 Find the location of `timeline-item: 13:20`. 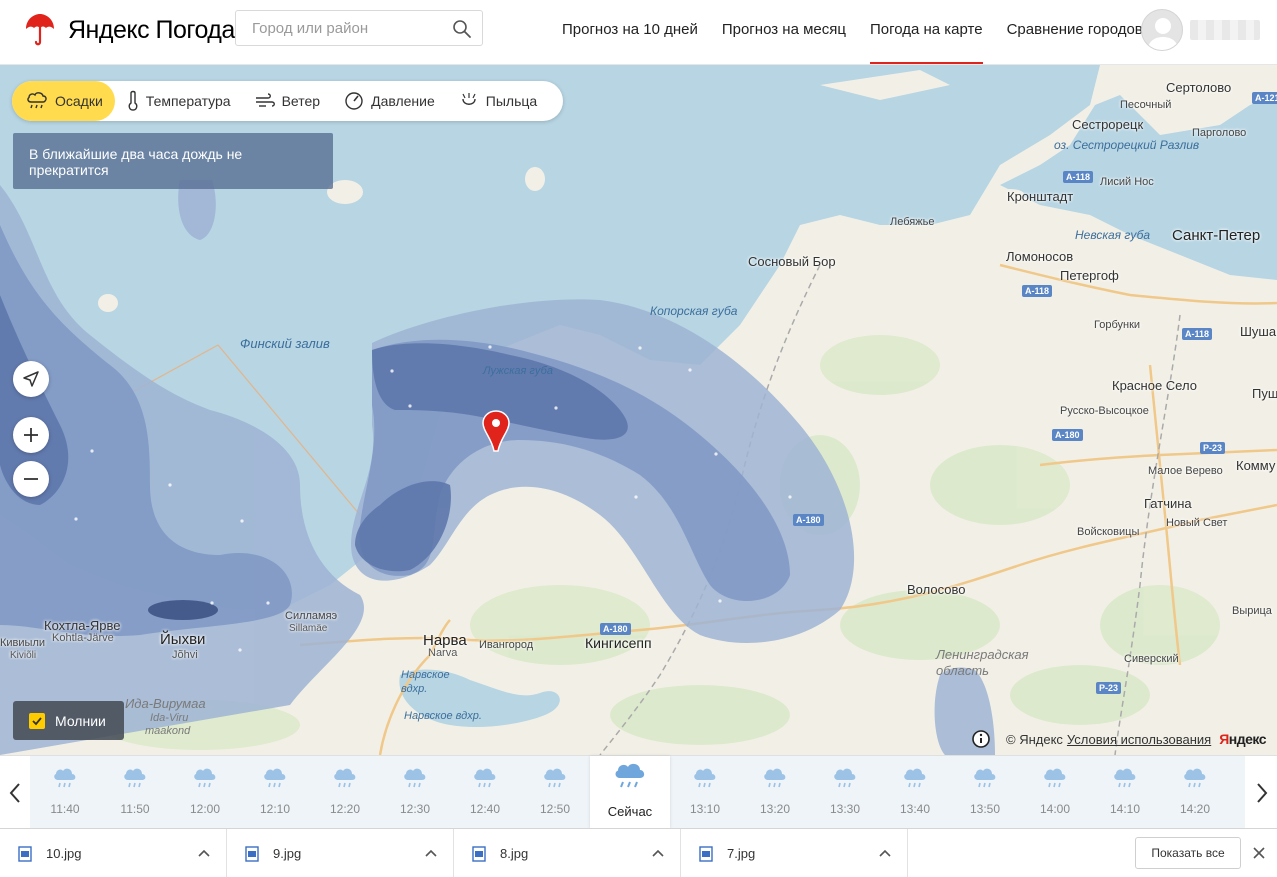

timeline-item: 13:20 is located at coordinates (775, 792).